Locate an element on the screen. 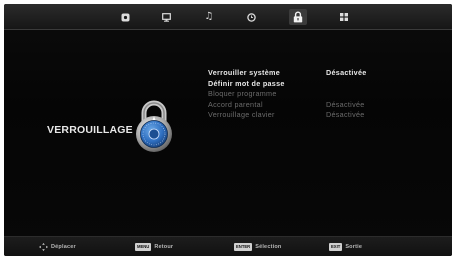 This screenshot has width=456, height=260. arrow-keys-icon is located at coordinates (43, 247).